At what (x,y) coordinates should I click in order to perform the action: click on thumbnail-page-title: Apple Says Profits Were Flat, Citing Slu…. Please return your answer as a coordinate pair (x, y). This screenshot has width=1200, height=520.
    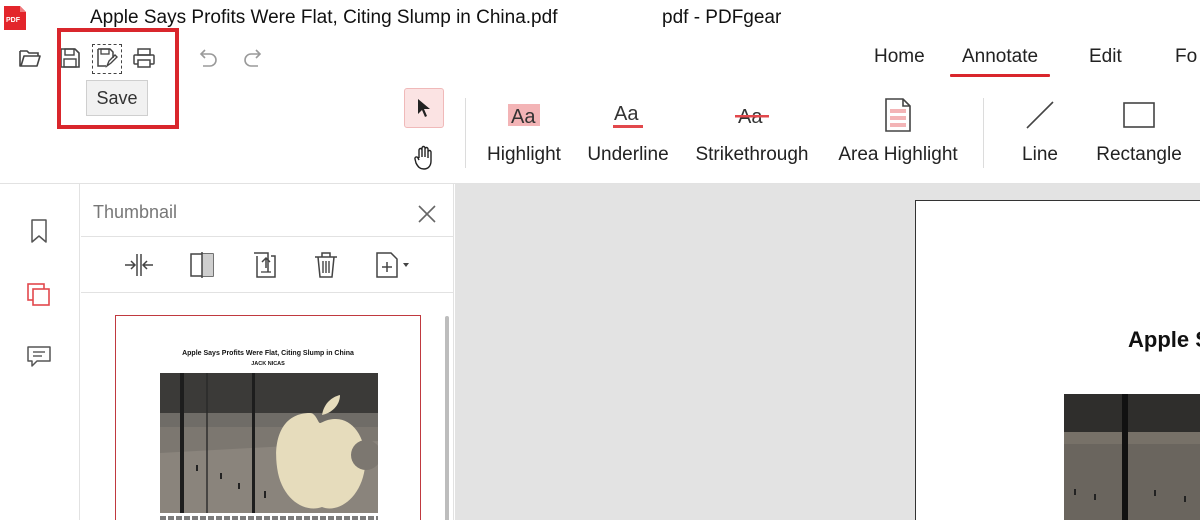
    Looking at the image, I should click on (268, 353).